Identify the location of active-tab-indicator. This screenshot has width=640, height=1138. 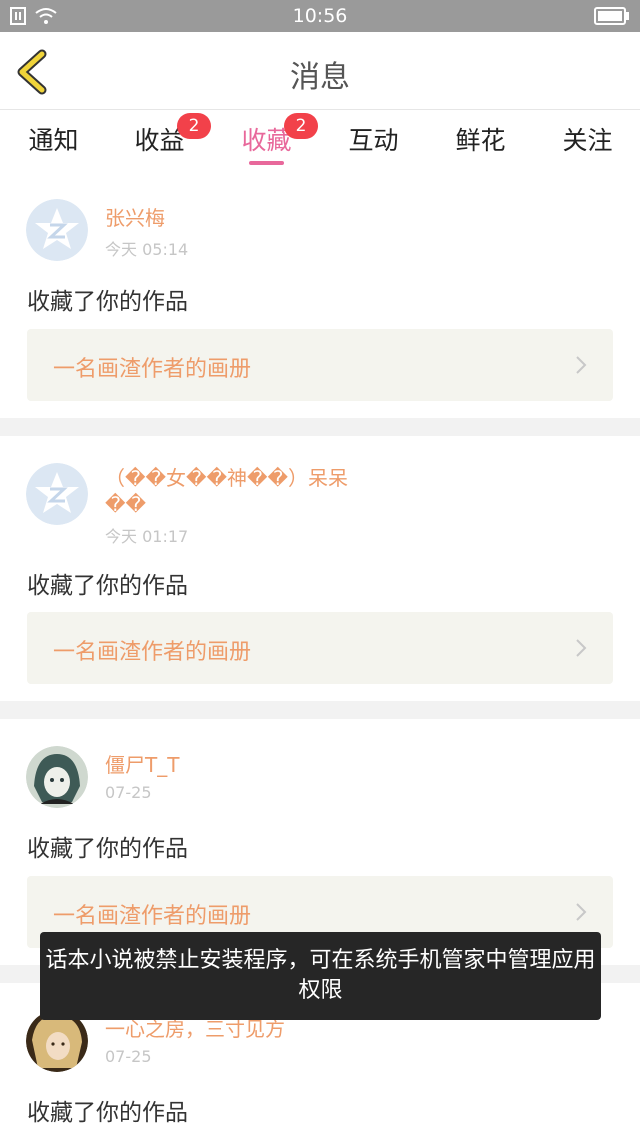
(266, 163).